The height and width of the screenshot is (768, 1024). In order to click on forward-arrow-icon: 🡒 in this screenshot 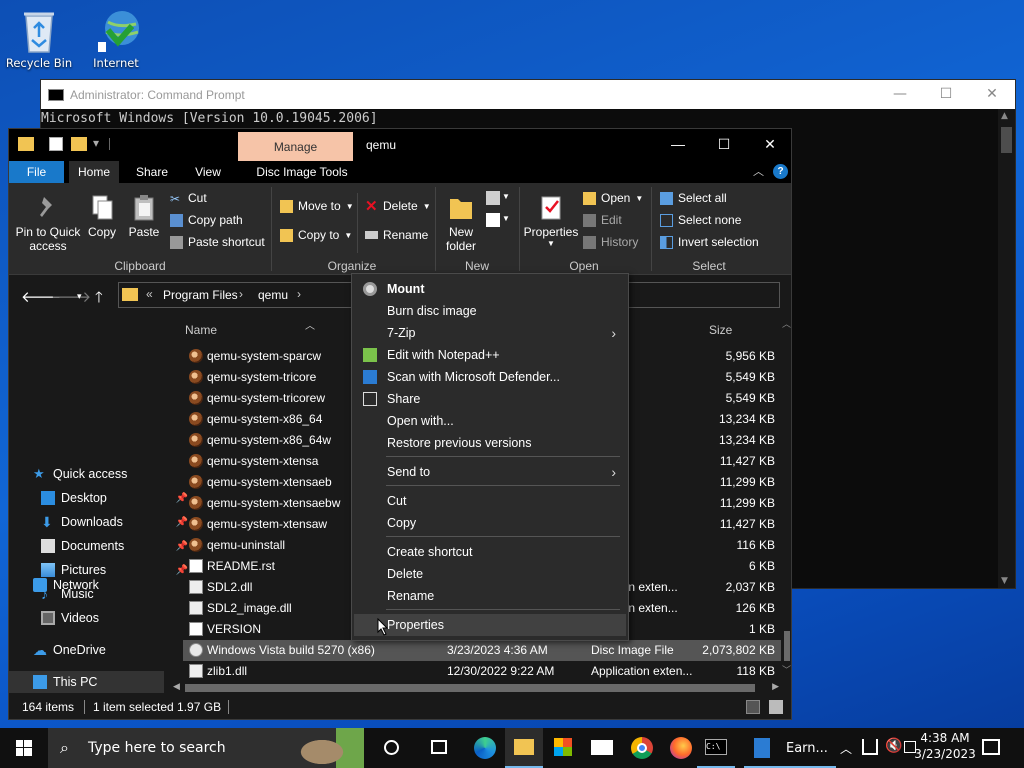, I will do `click(71, 296)`.